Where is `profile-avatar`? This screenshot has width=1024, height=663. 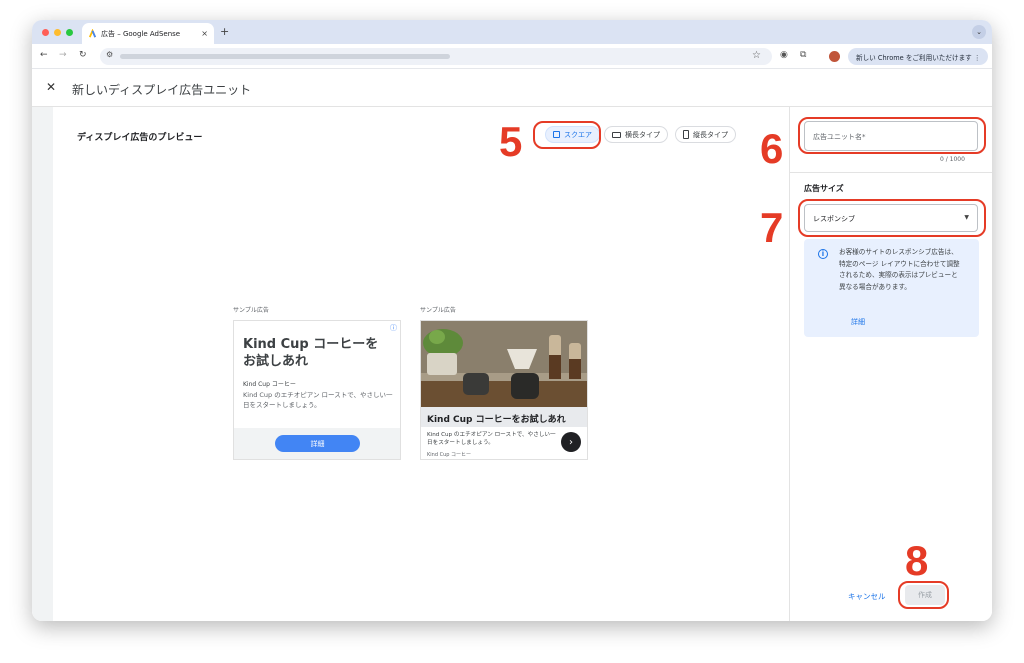 profile-avatar is located at coordinates (834, 56).